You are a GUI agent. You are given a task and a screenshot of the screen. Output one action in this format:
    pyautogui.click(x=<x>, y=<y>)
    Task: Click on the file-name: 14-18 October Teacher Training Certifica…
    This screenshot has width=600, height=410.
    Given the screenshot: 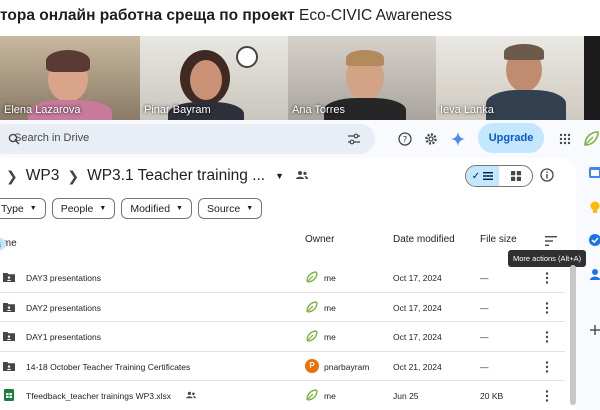 What is the action you would take?
    pyautogui.click(x=108, y=366)
    